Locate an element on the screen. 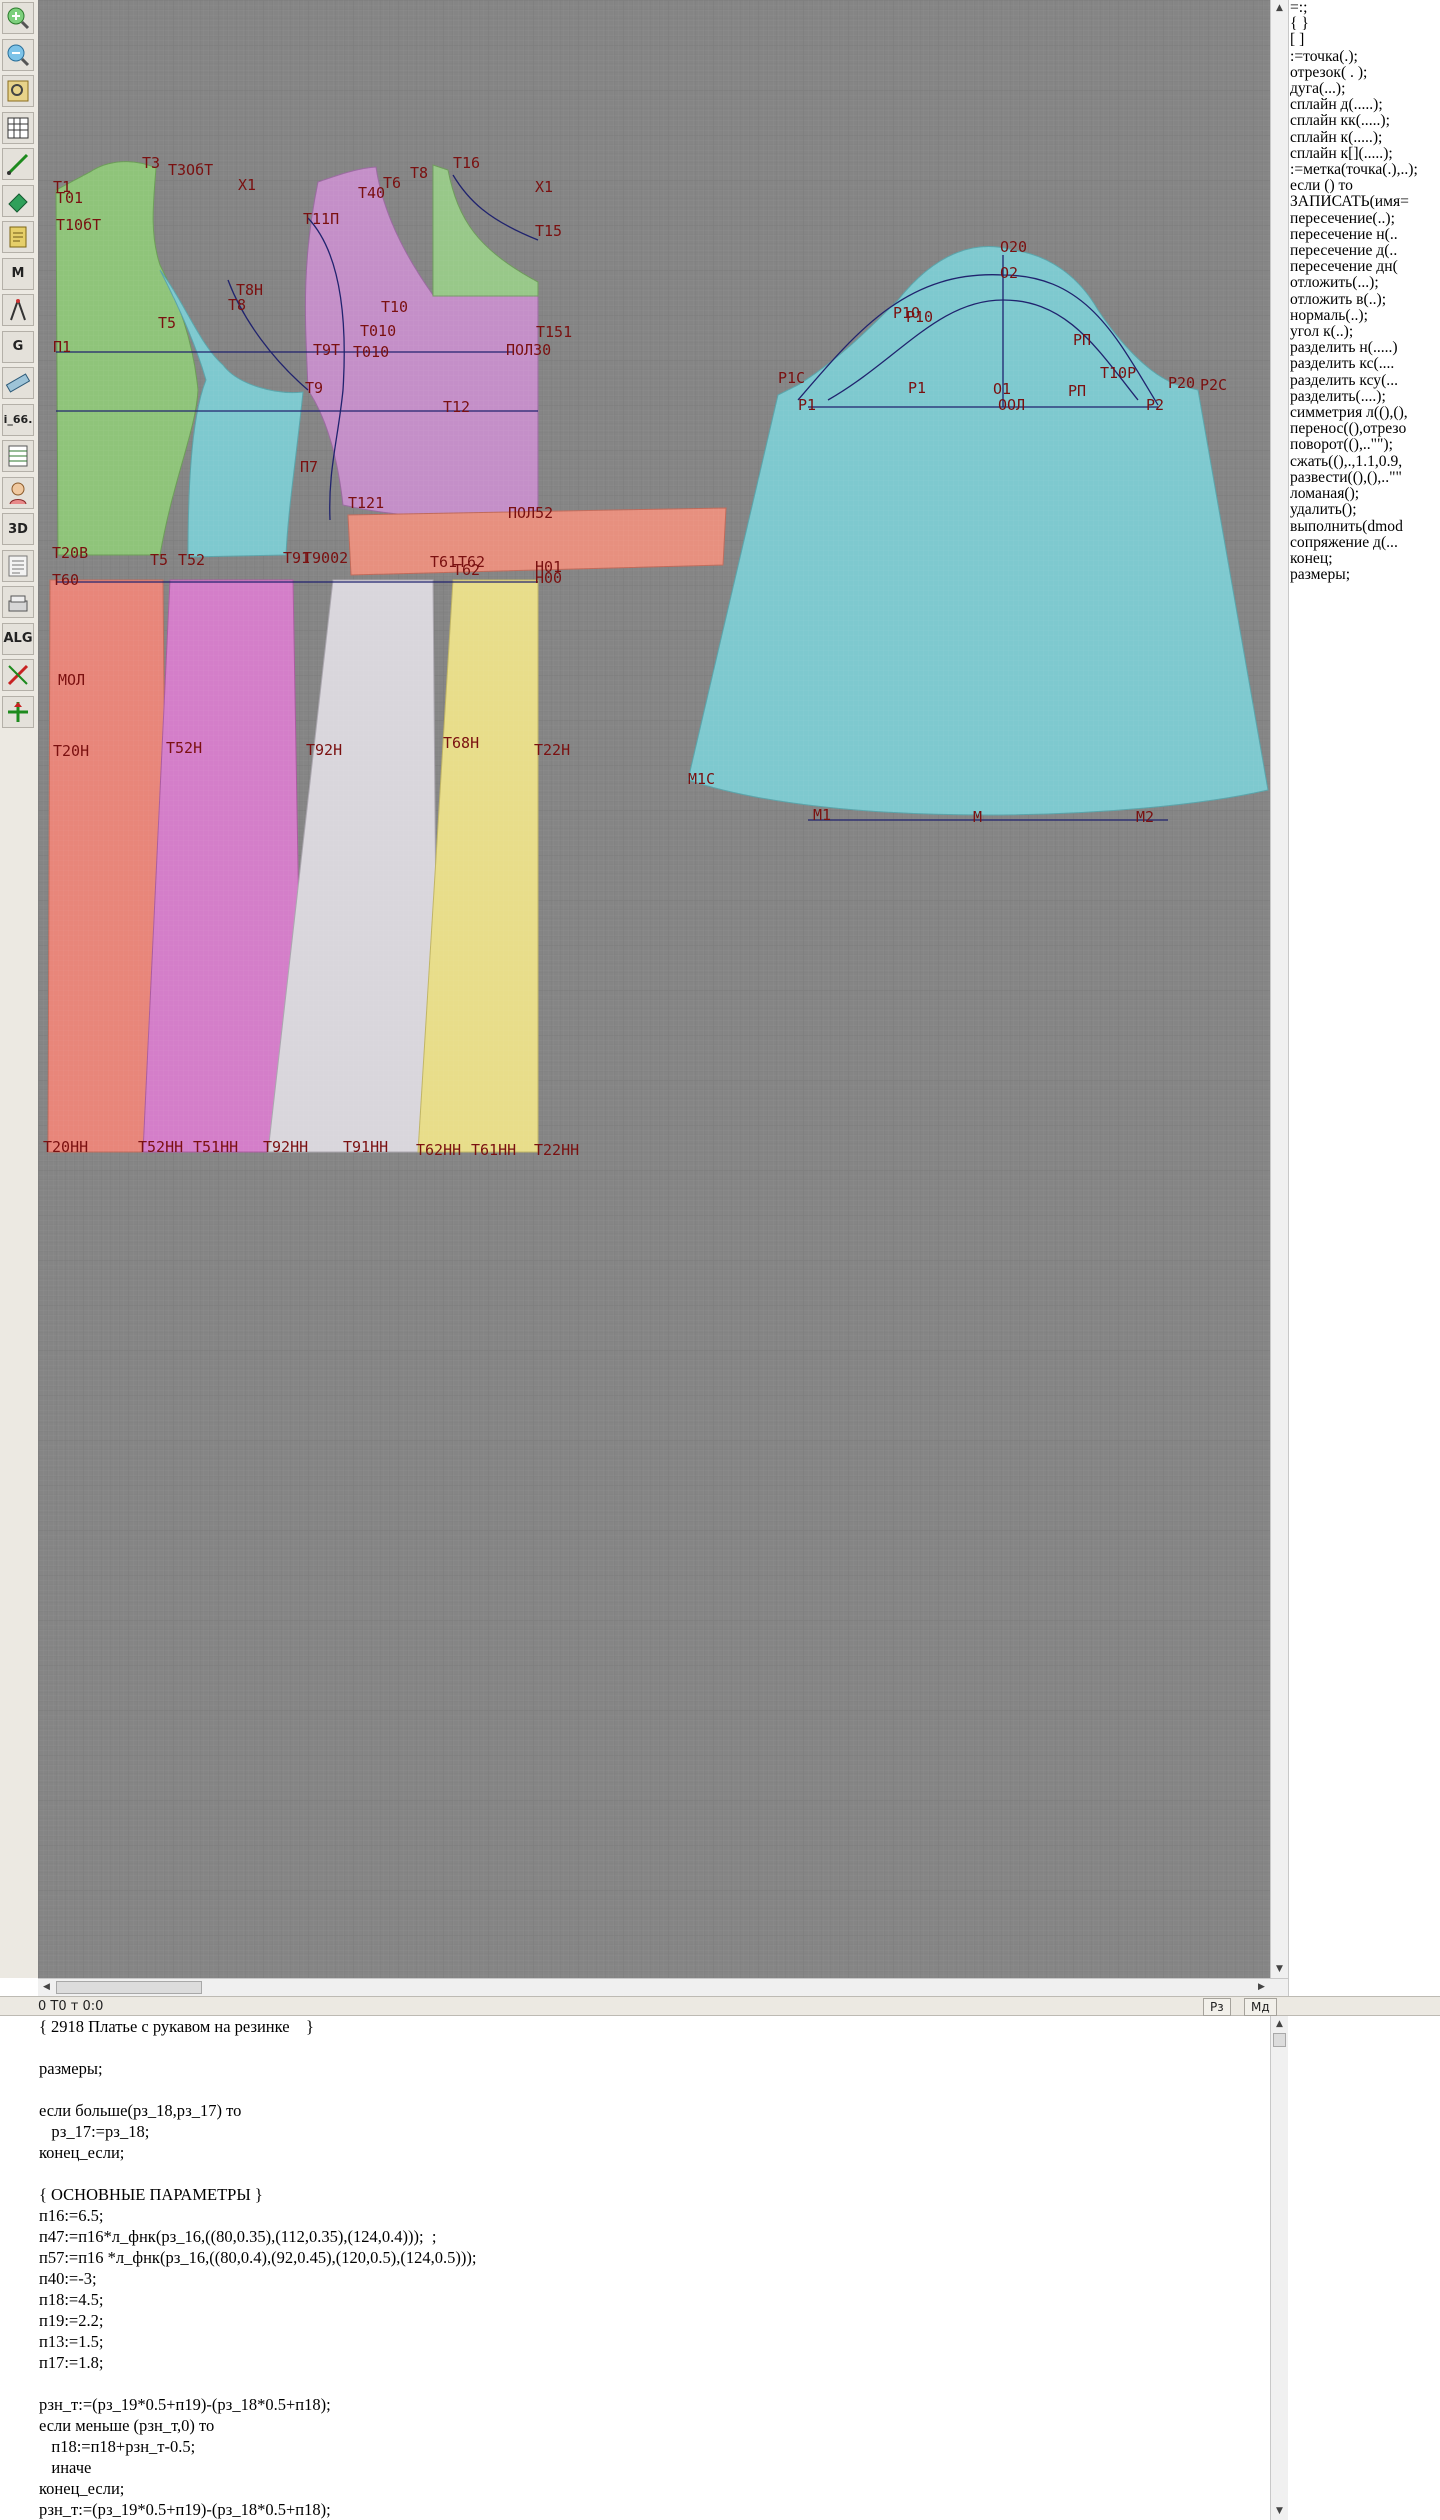 The image size is (1440, 2520). point-label: Т8Н is located at coordinates (249, 290).